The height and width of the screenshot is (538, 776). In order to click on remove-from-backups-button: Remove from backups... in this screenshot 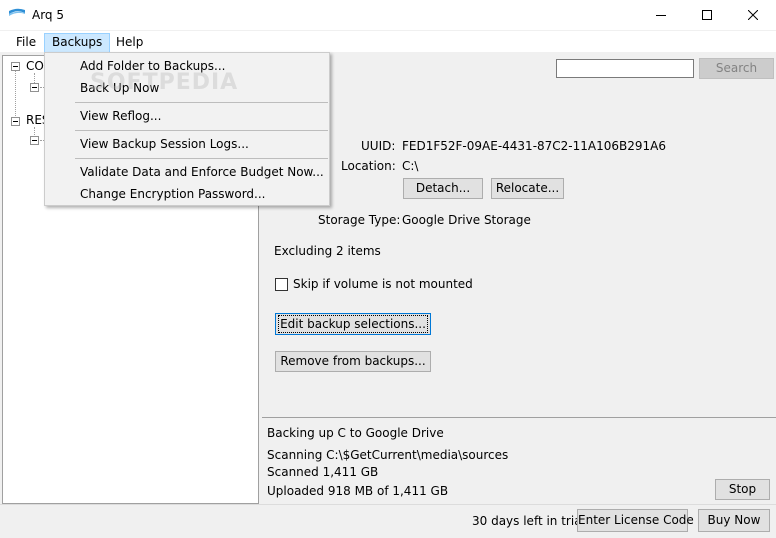, I will do `click(353, 361)`.